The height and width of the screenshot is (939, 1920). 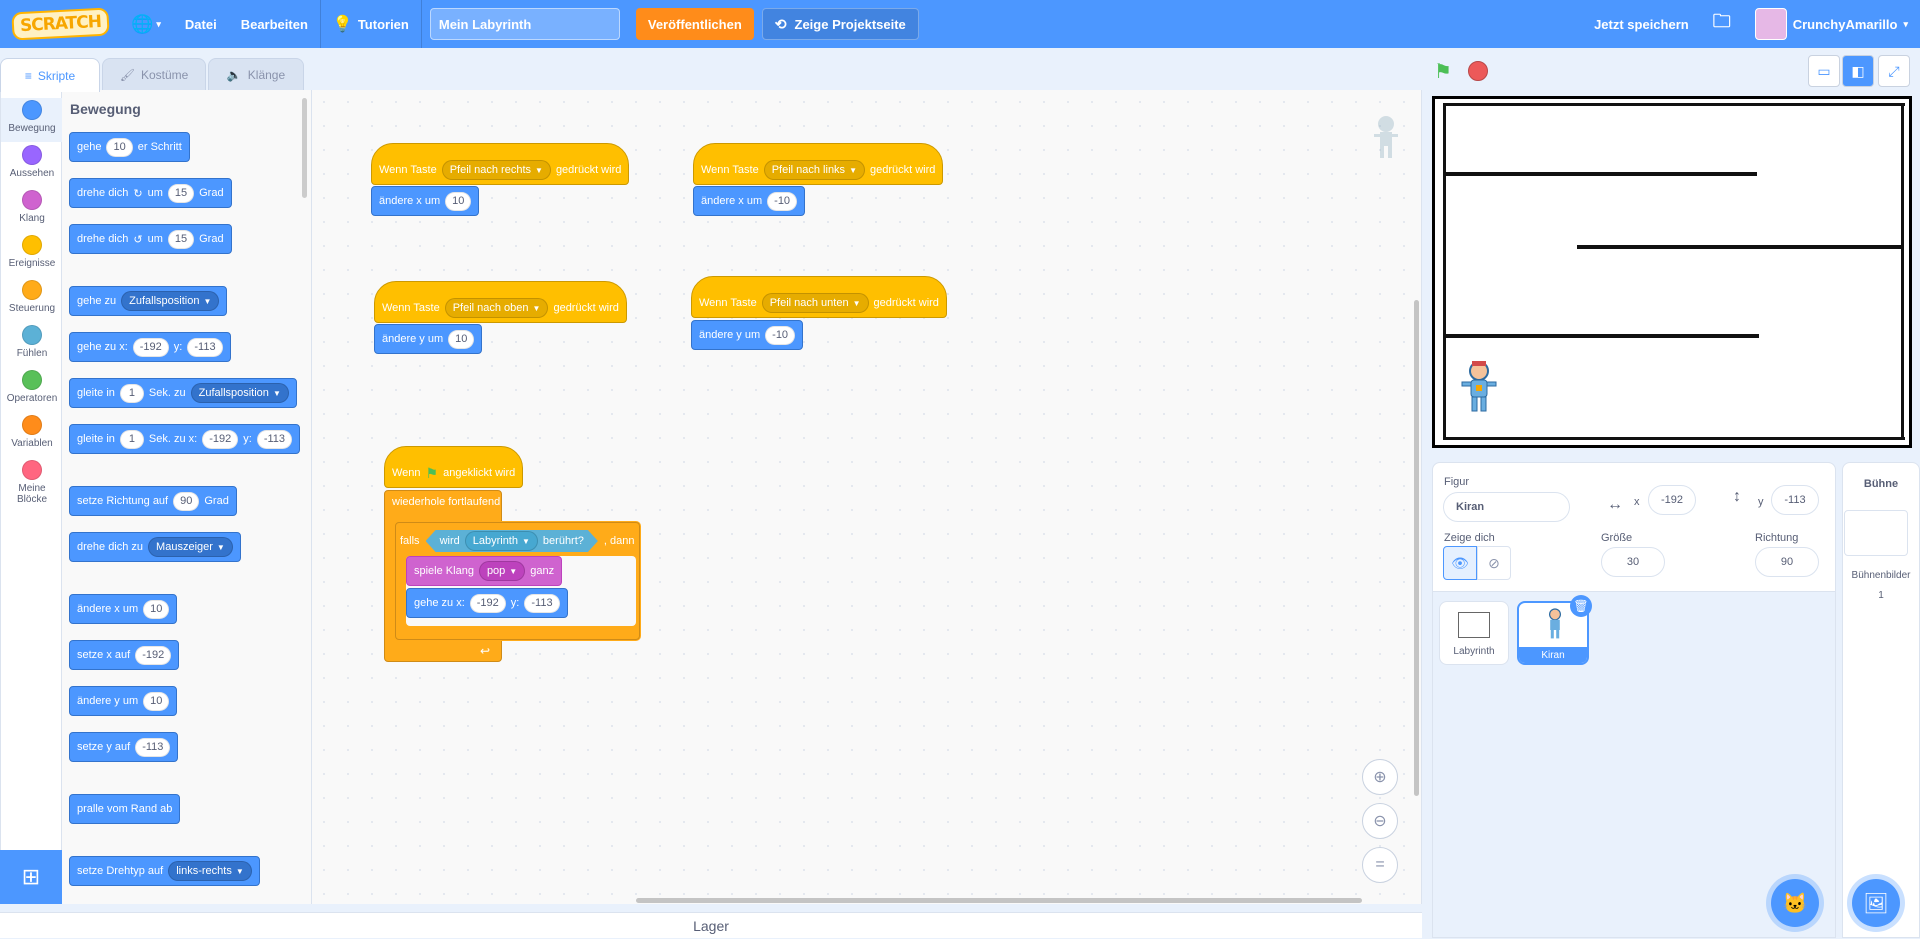 I want to click on zoom-out-button: ⊖, so click(x=1380, y=821).